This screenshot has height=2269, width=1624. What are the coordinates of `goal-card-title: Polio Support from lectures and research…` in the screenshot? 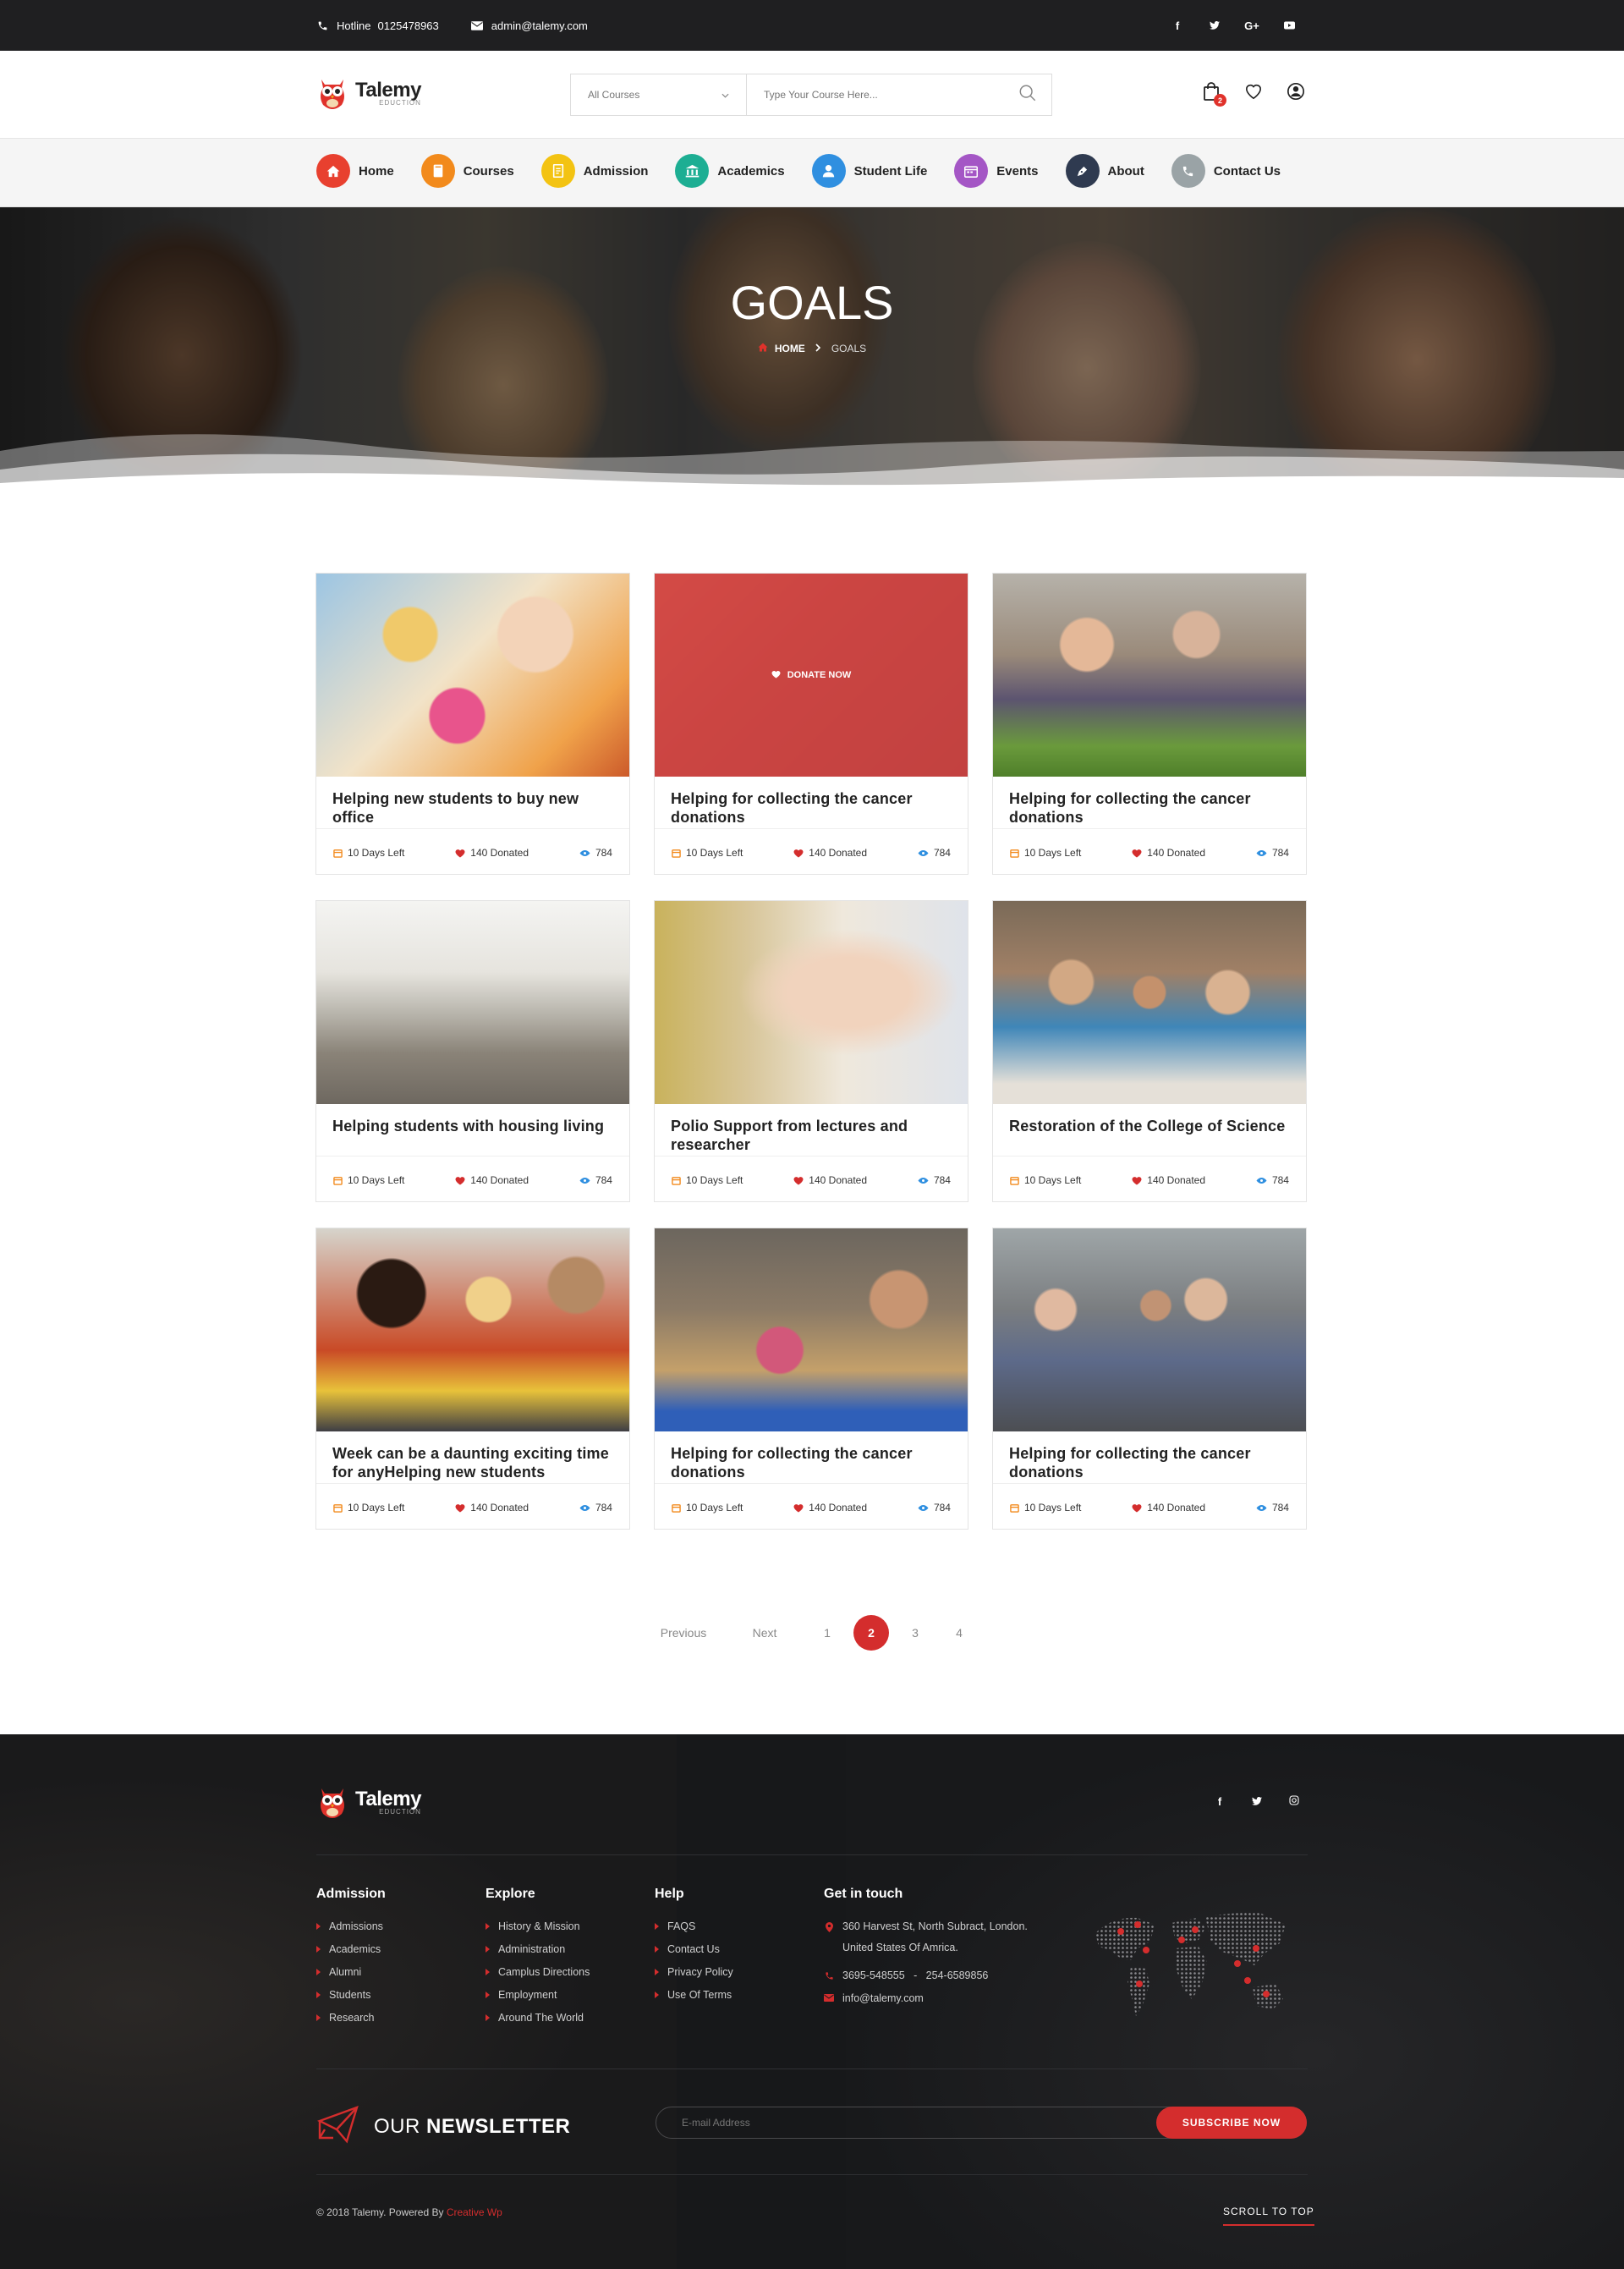 It's located at (812, 1135).